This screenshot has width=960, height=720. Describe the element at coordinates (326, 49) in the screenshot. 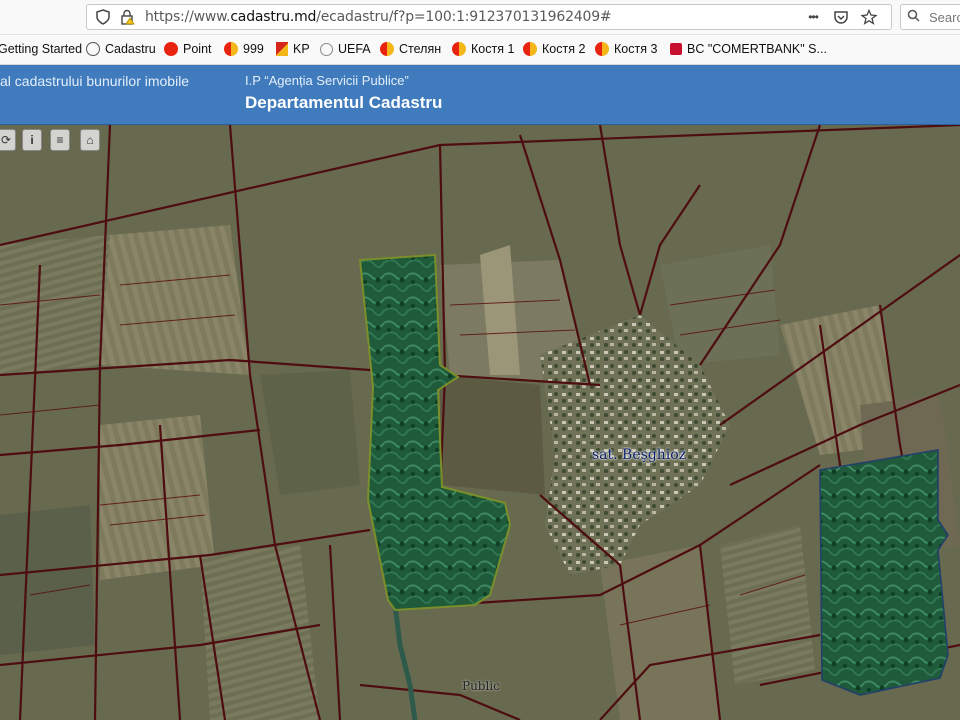

I see `uefa-icon` at that location.